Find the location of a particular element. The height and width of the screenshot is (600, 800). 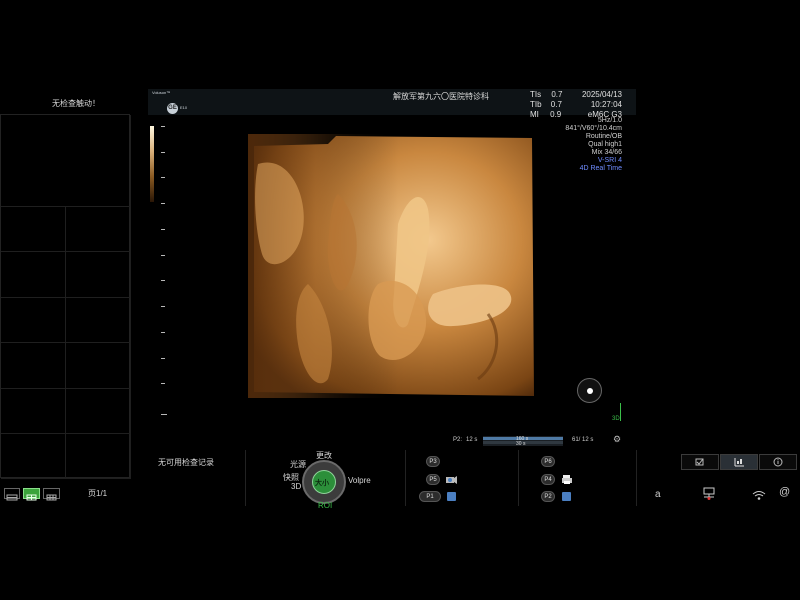

keyboard-a-icon: a is located at coordinates (658, 494).